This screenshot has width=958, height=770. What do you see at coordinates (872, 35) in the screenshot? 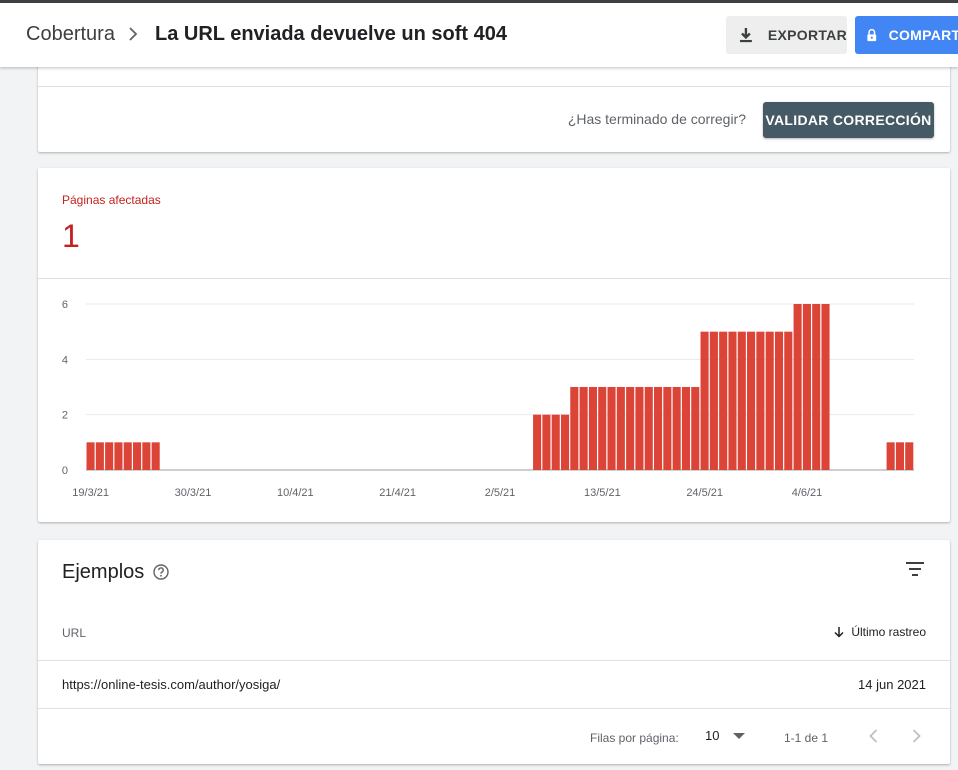
I see `lock-icon` at bounding box center [872, 35].